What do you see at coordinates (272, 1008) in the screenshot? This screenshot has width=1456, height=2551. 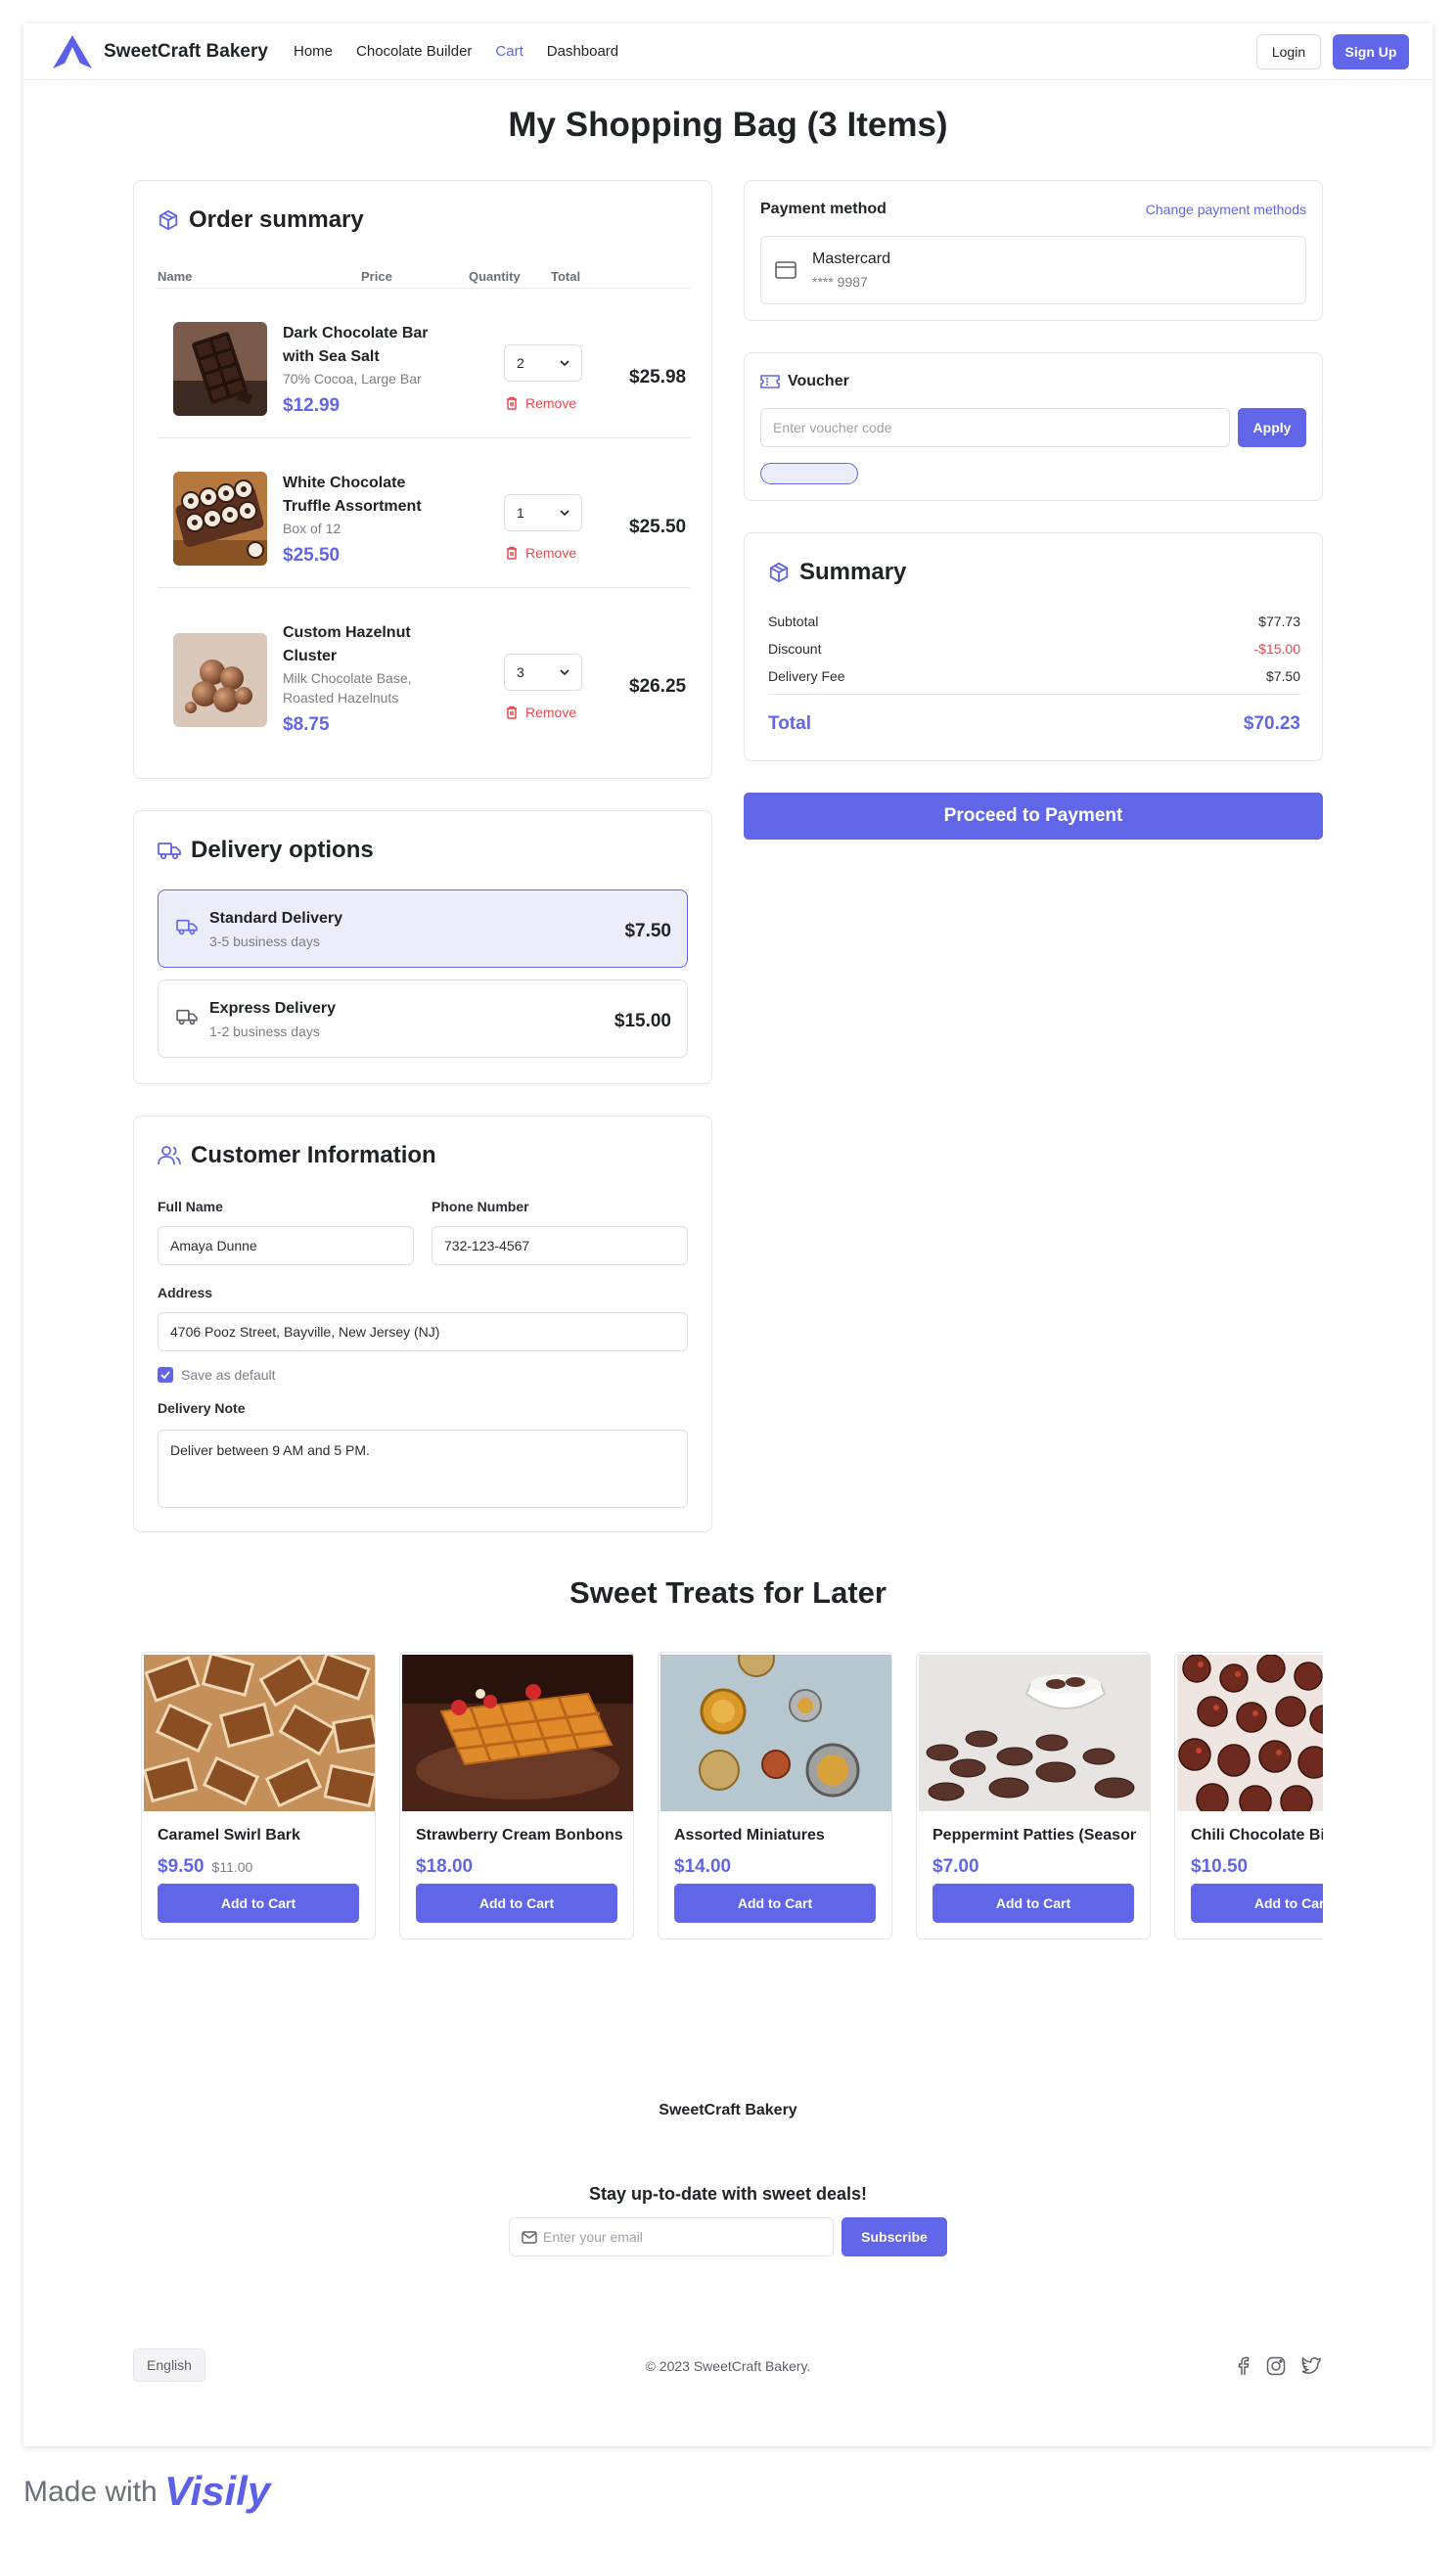 I see `delivery-option-name: Express Delivery` at bounding box center [272, 1008].